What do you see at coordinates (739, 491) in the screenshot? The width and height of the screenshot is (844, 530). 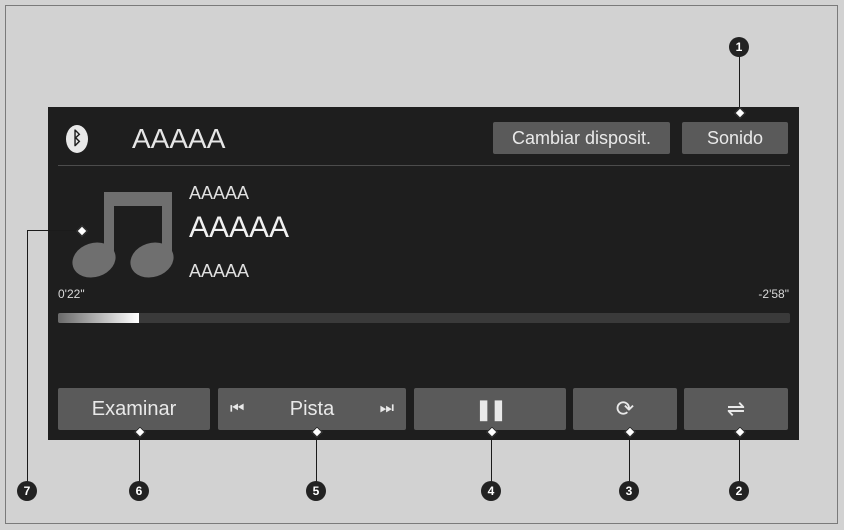 I see `callout-badge-2: 2` at bounding box center [739, 491].